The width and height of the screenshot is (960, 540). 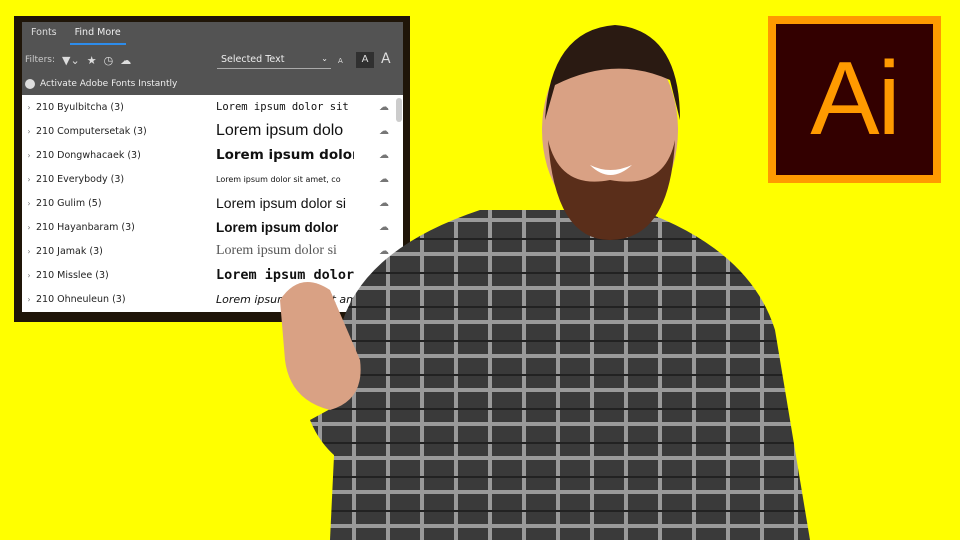 I want to click on font-name: 210 Everybody (3), so click(x=80, y=179).